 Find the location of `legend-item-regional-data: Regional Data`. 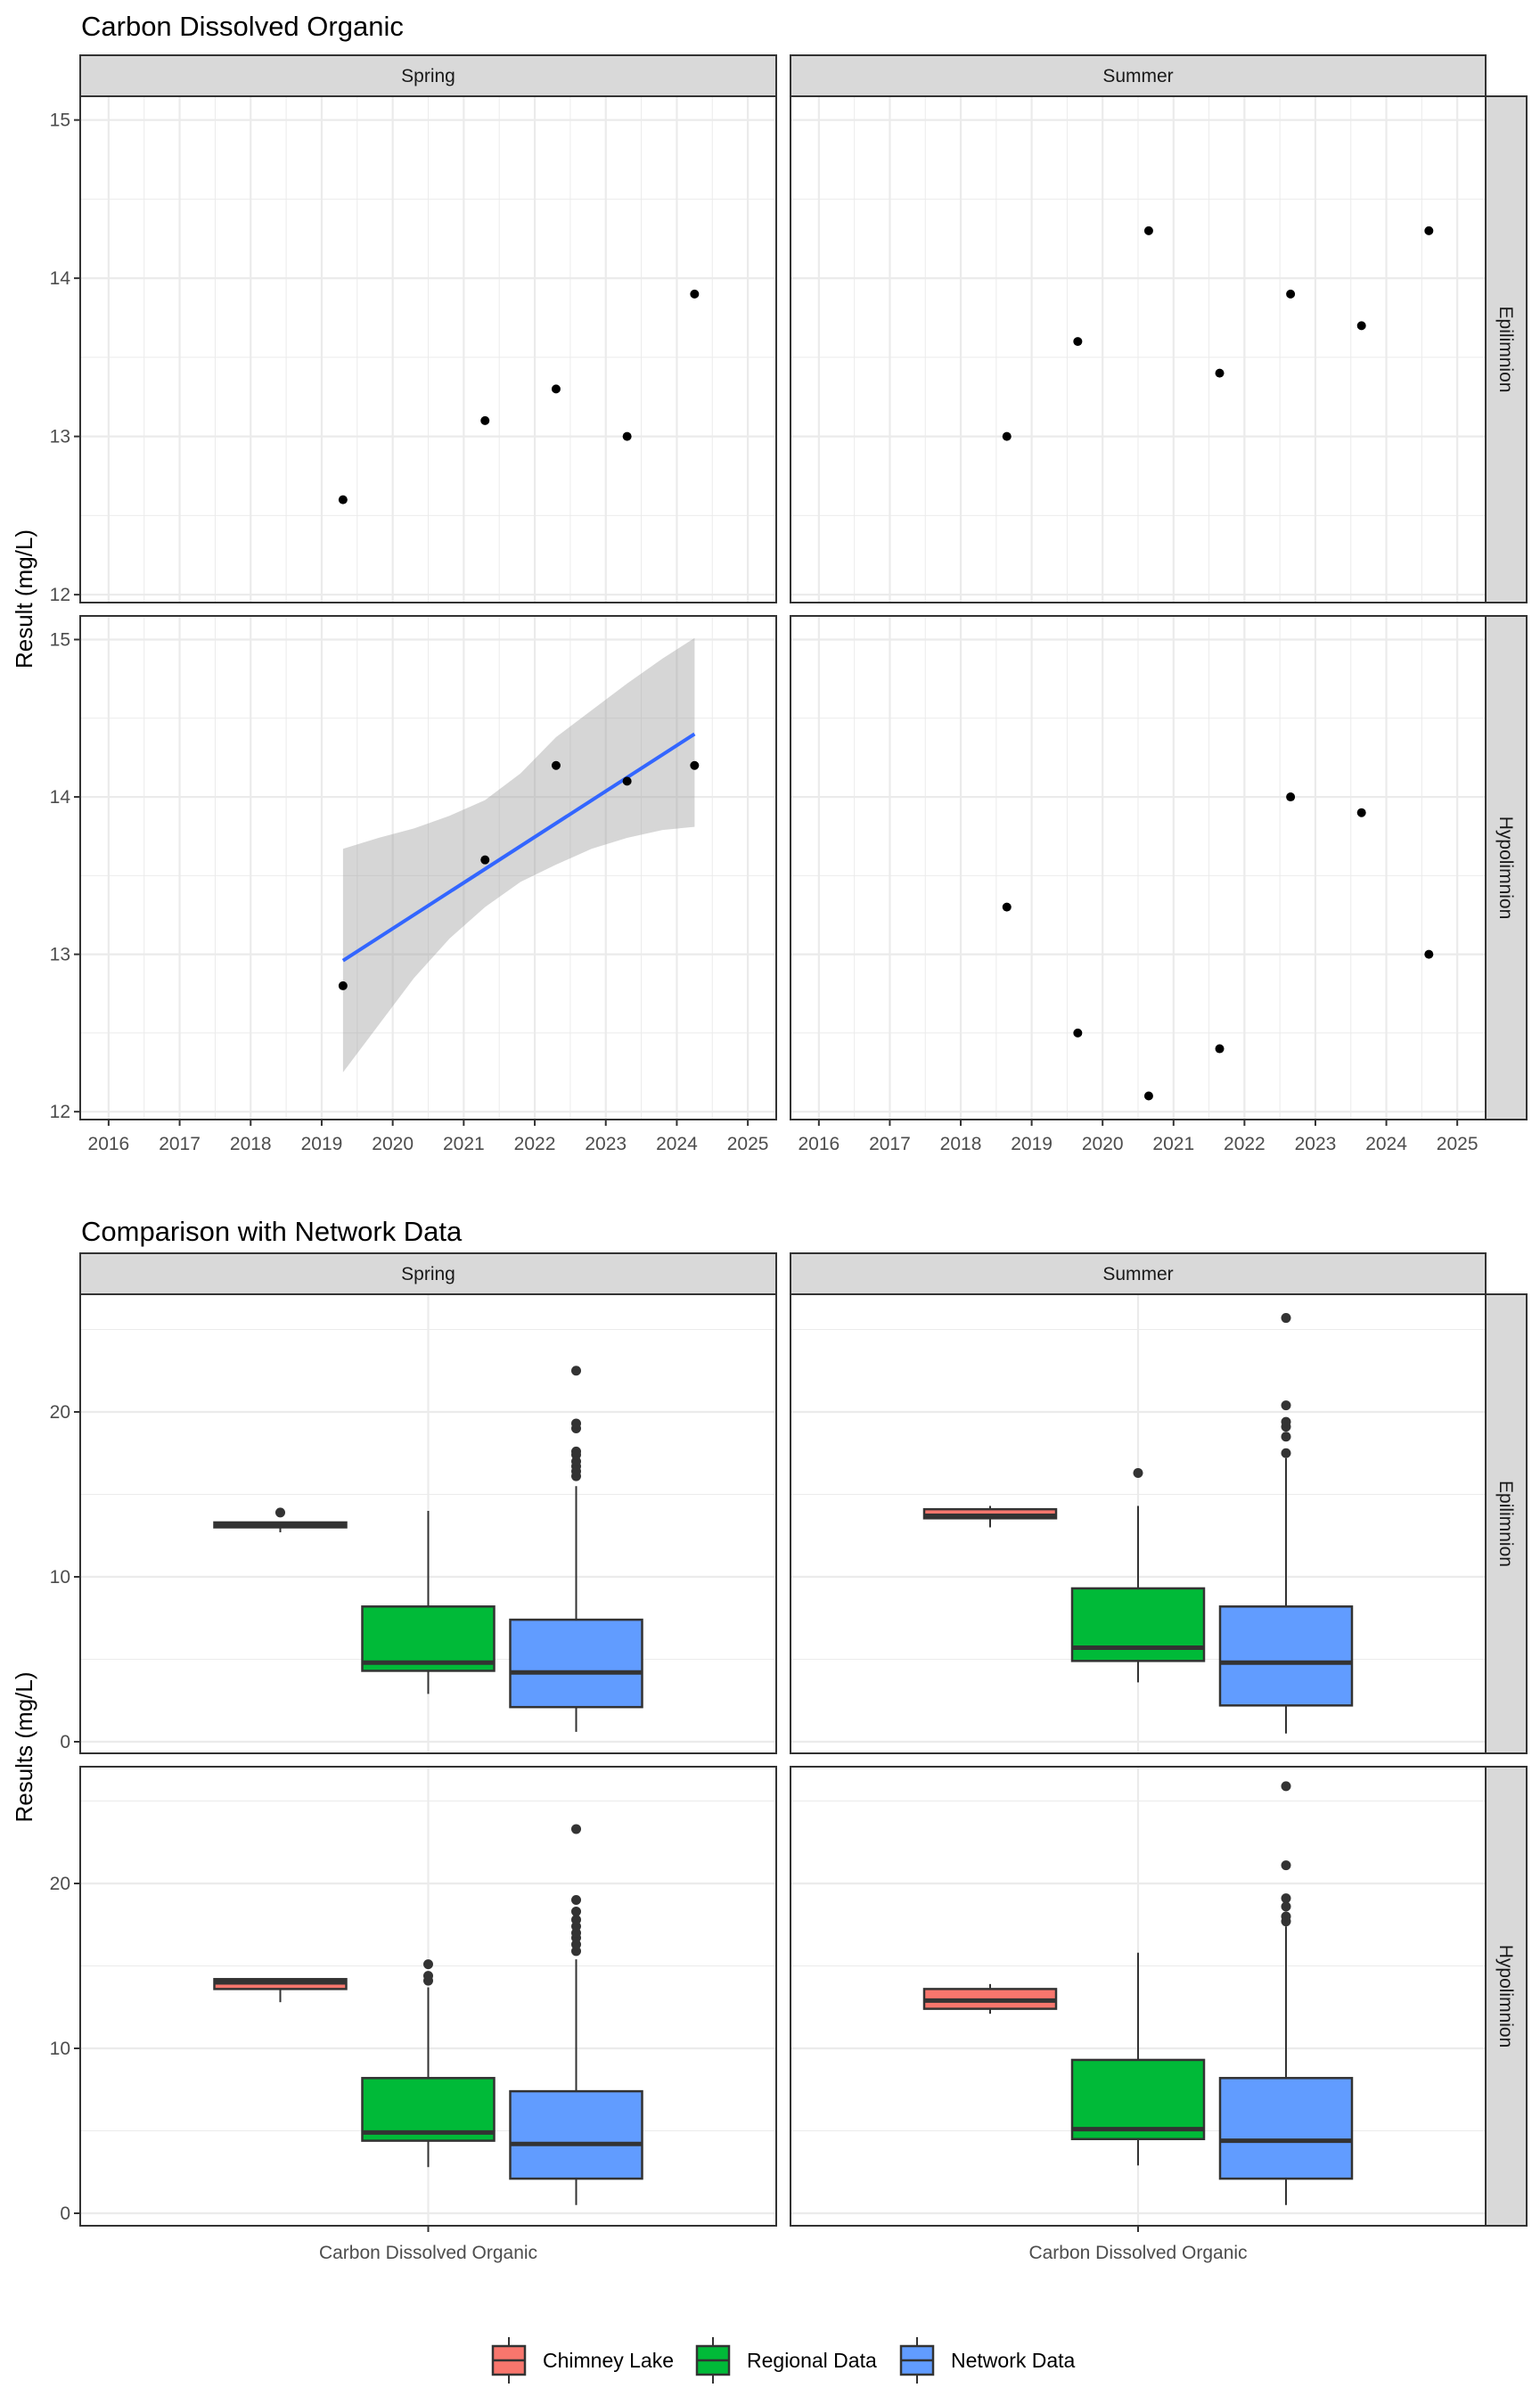

legend-item-regional-data: Regional Data is located at coordinates (786, 2360).